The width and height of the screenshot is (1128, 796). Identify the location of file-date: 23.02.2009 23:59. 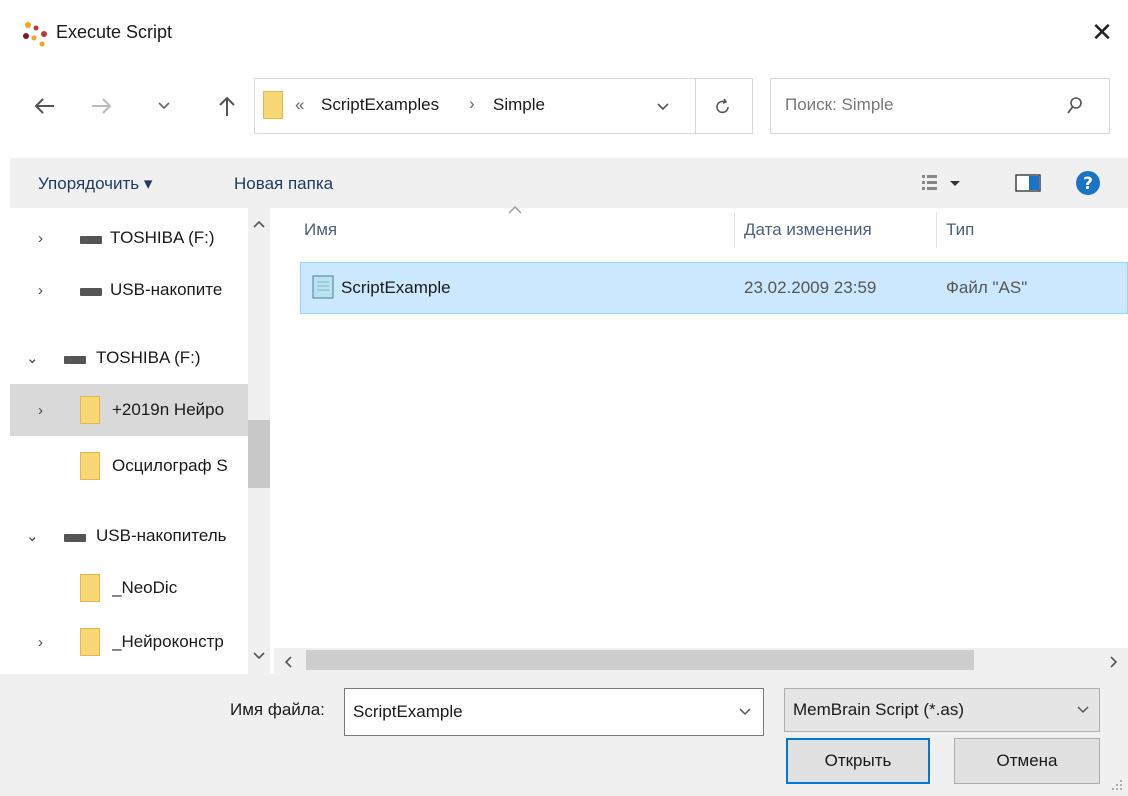
(810, 287).